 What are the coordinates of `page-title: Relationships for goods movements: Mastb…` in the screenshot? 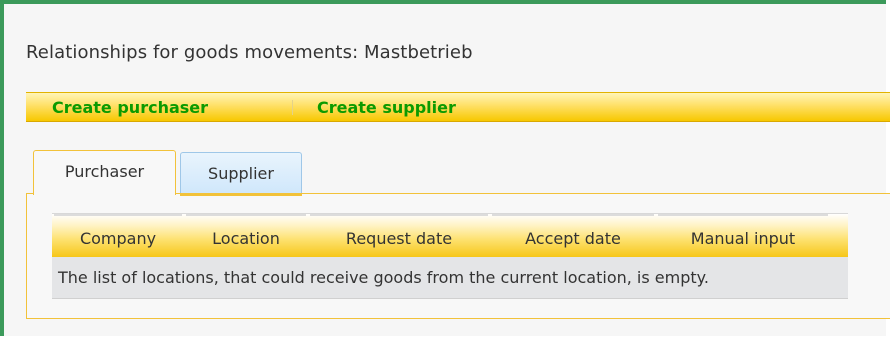 It's located at (249, 52).